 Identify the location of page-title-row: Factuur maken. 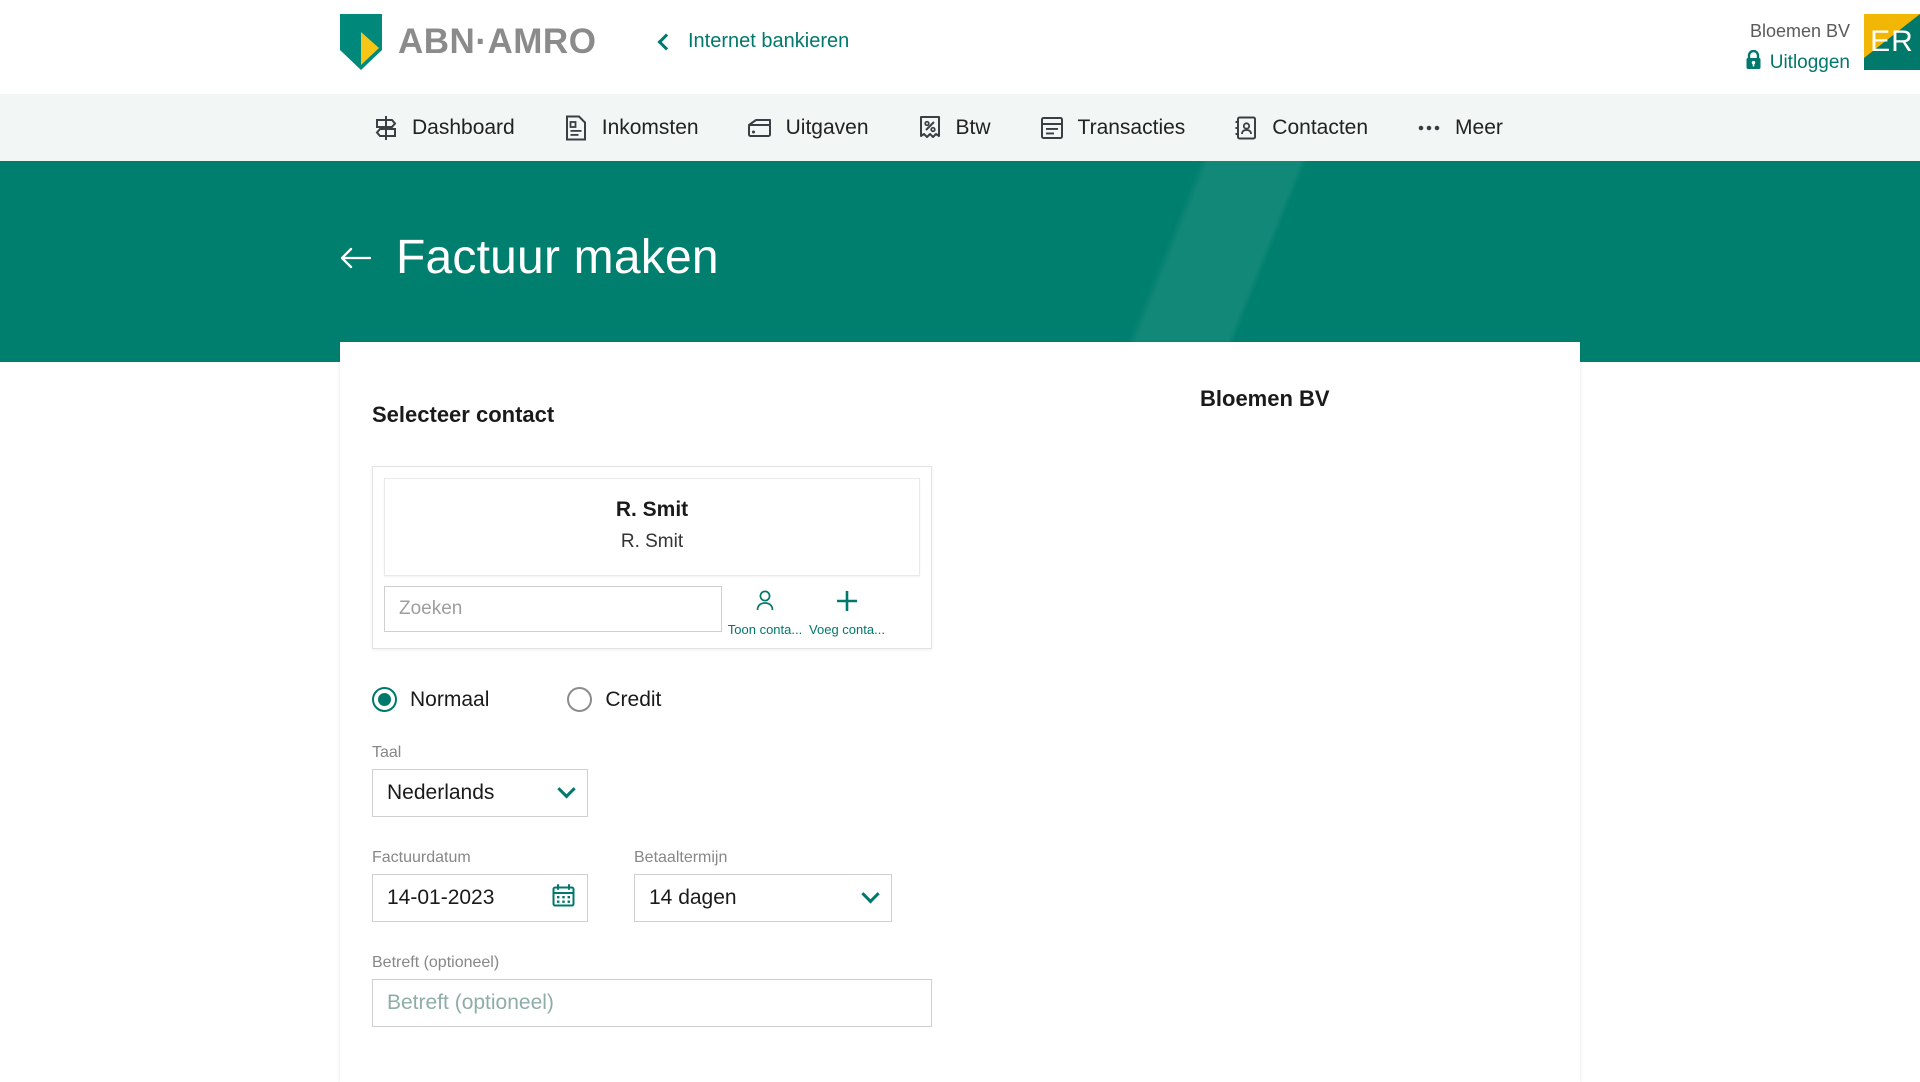
(529, 257).